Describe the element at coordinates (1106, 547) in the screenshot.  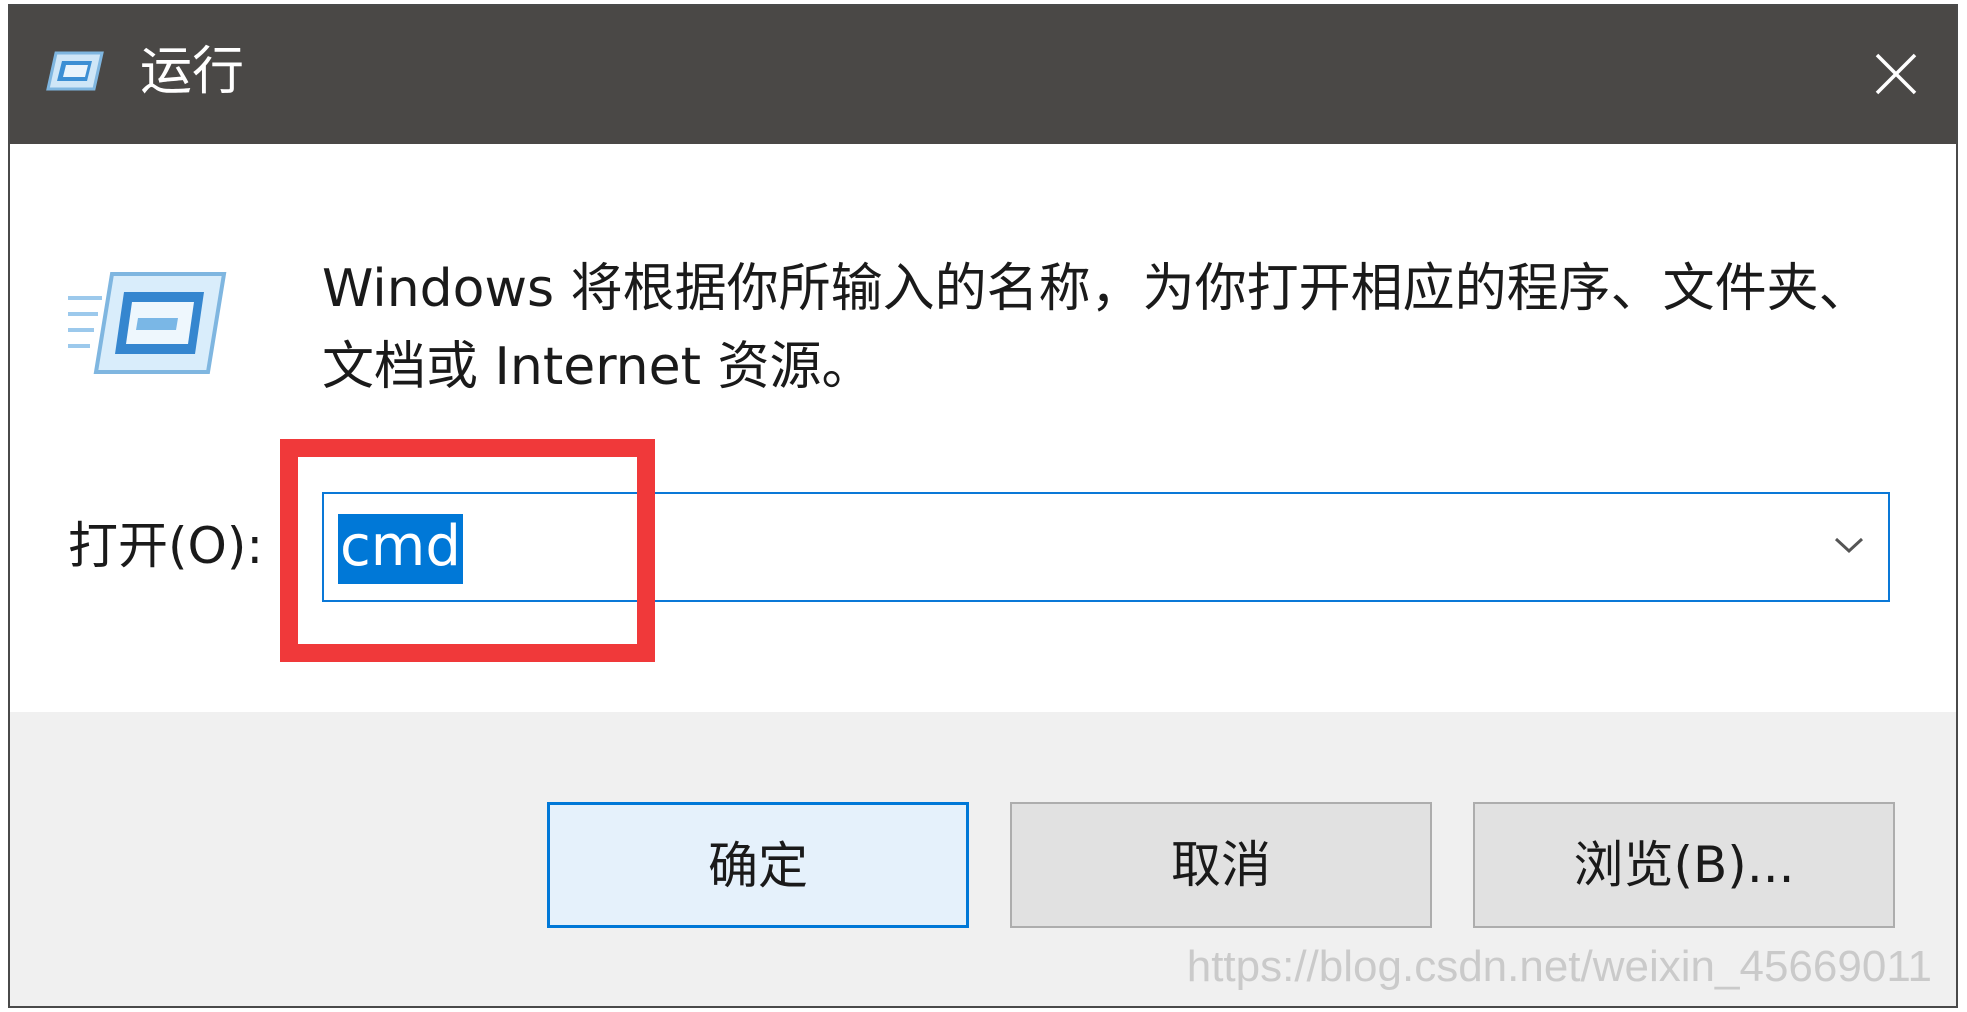
I see `open-combobox: cmd` at that location.